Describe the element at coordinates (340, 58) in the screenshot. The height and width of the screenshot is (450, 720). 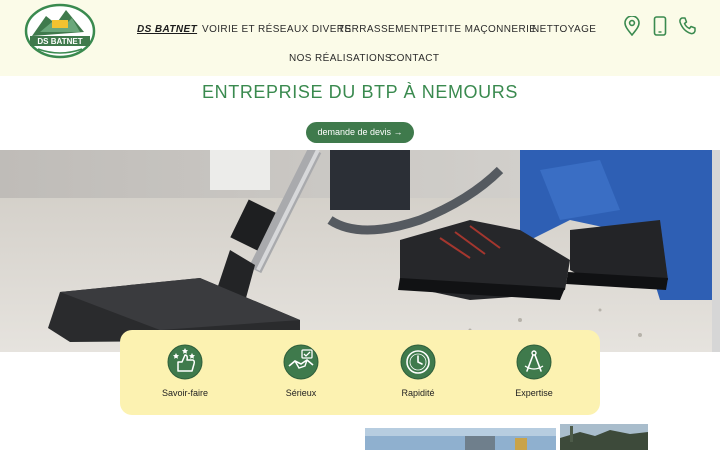
I see `nav-nos-realisations: NOS RÉALISATIONS` at that location.